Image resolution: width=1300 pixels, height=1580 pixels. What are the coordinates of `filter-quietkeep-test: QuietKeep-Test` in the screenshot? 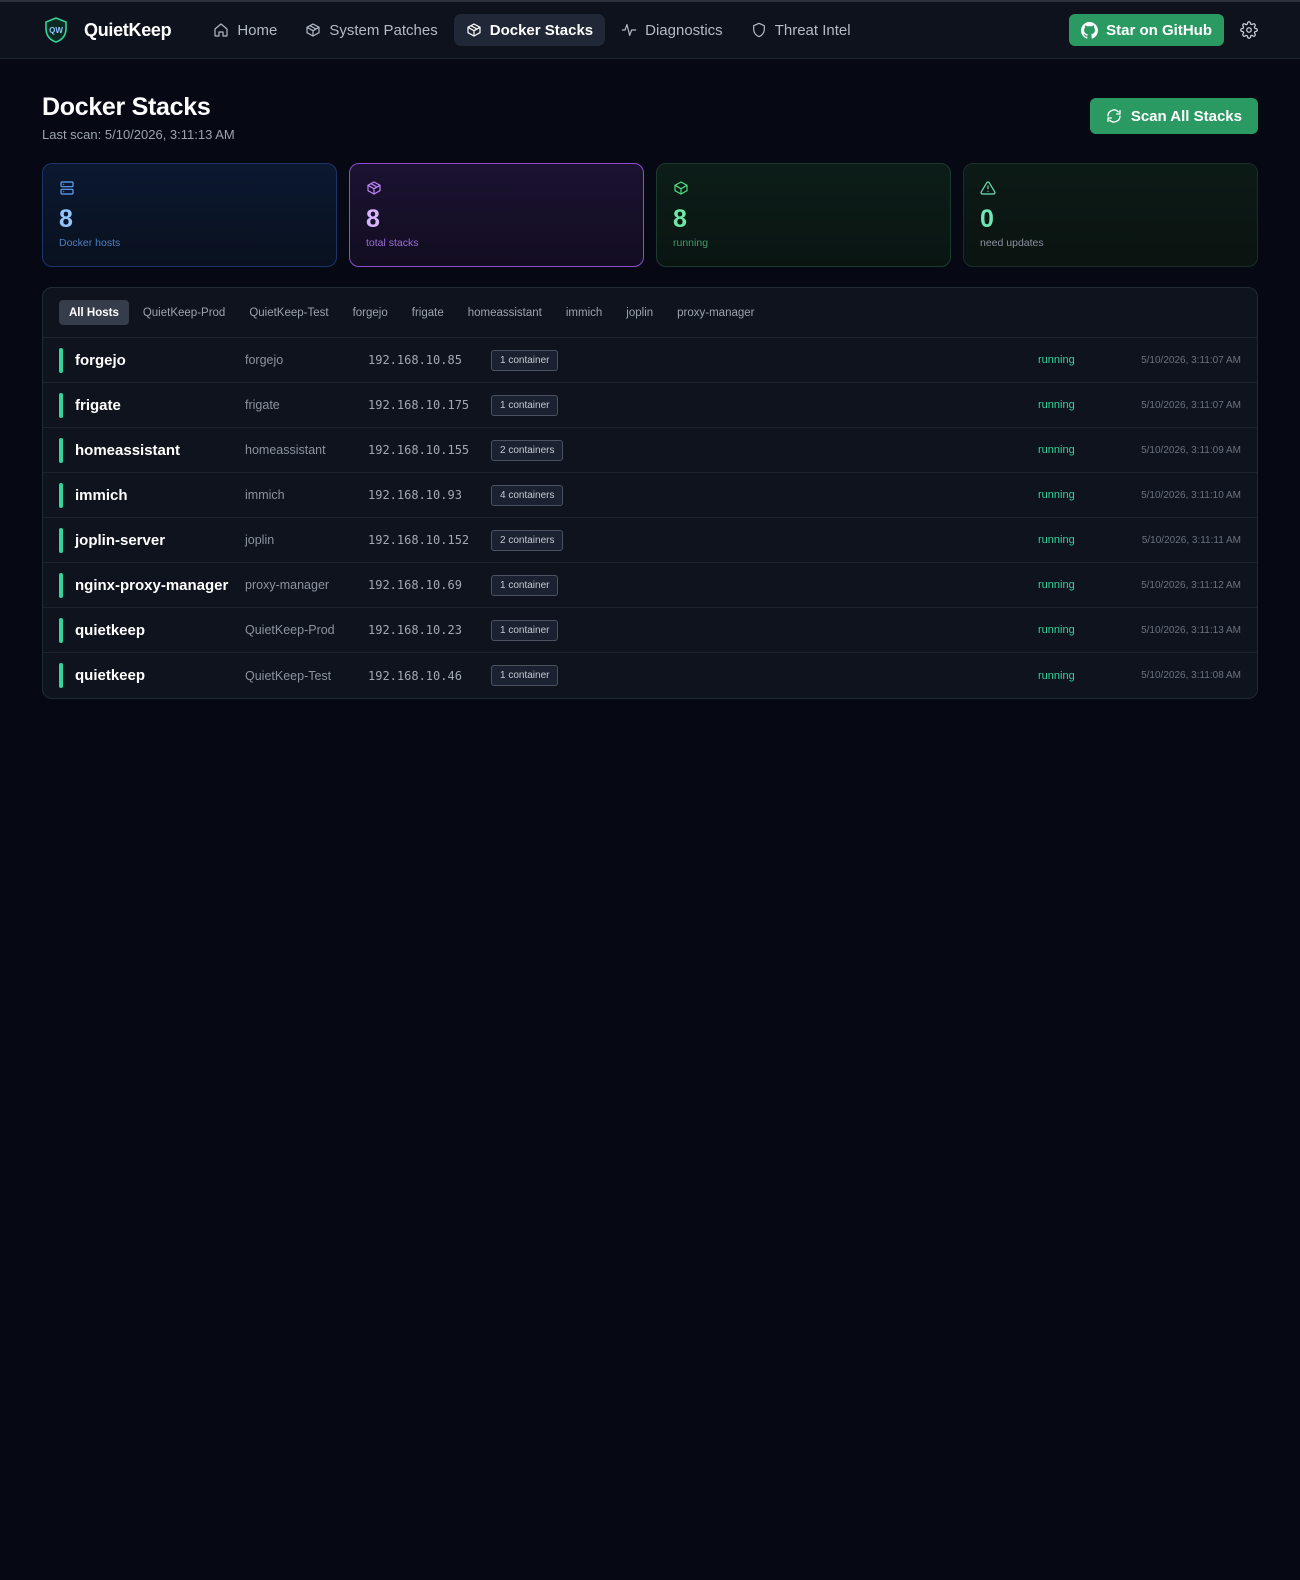 It's located at (288, 312).